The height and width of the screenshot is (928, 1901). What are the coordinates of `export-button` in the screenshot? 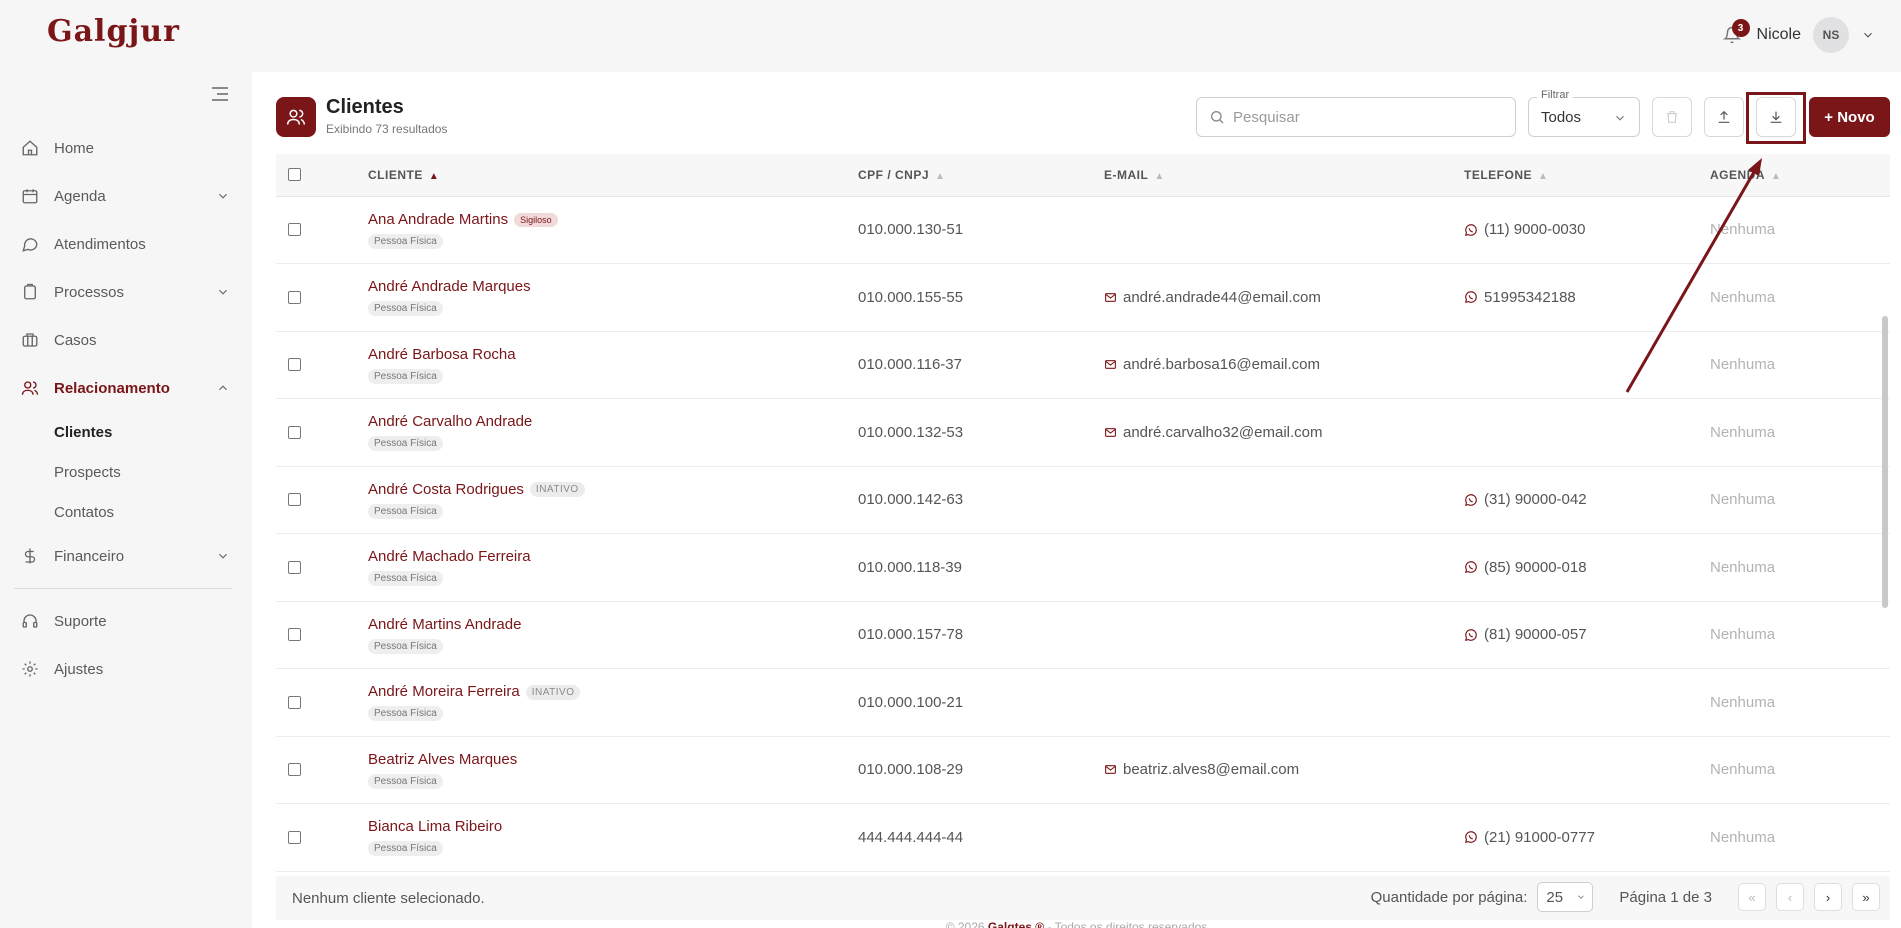 It's located at (1776, 117).